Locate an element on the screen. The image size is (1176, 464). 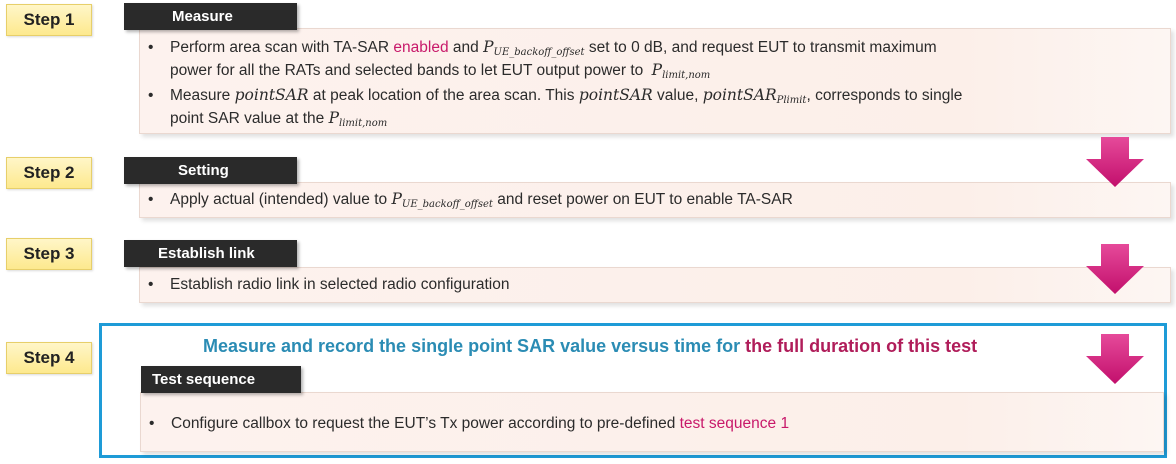
step-3-header: Establish link is located at coordinates (210, 253).